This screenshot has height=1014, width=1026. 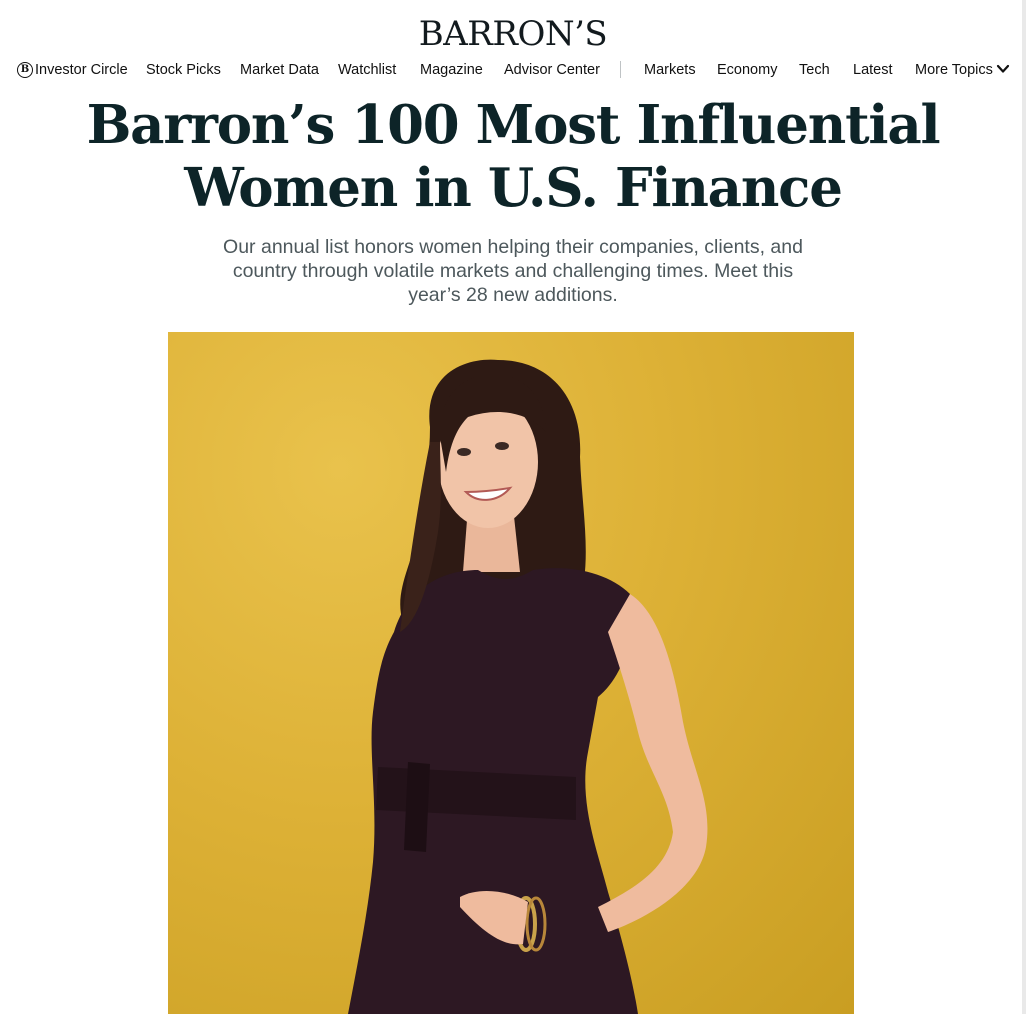 I want to click on headline-line-1: Barron’s 100 Most Influential, so click(x=513, y=125).